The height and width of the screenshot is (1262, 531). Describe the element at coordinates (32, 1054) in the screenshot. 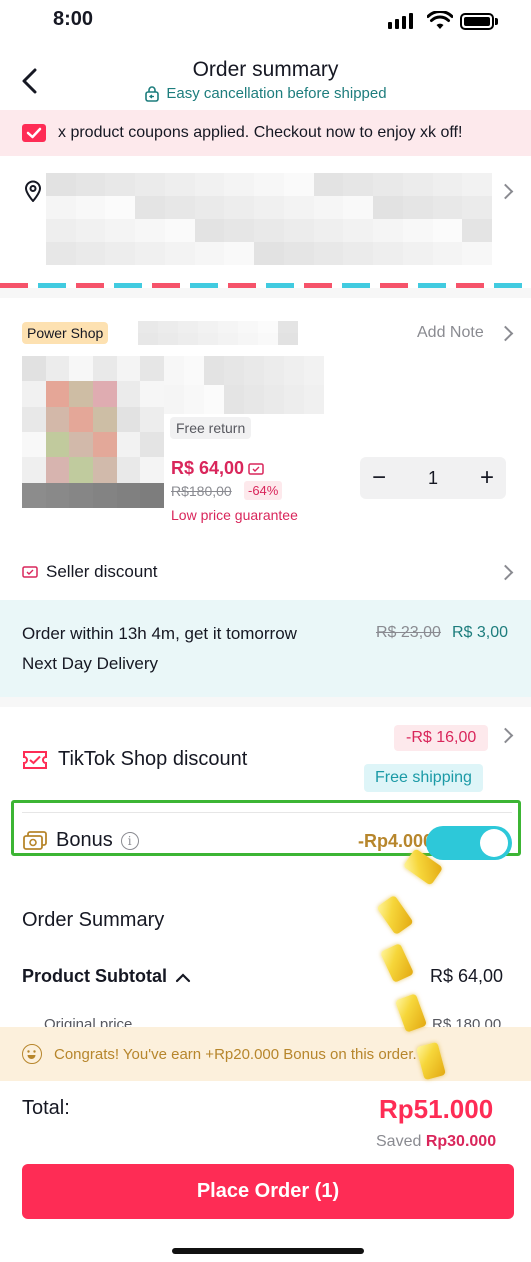

I see `smile-icon` at that location.